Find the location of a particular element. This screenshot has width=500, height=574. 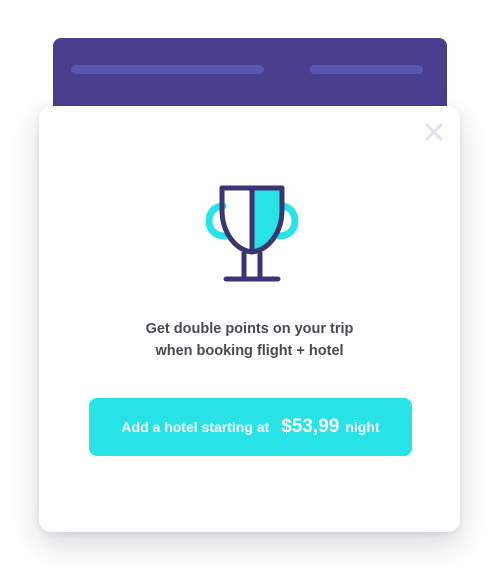

add-hotel-button: Add a hotel starting at $53,99 night is located at coordinates (250, 427).